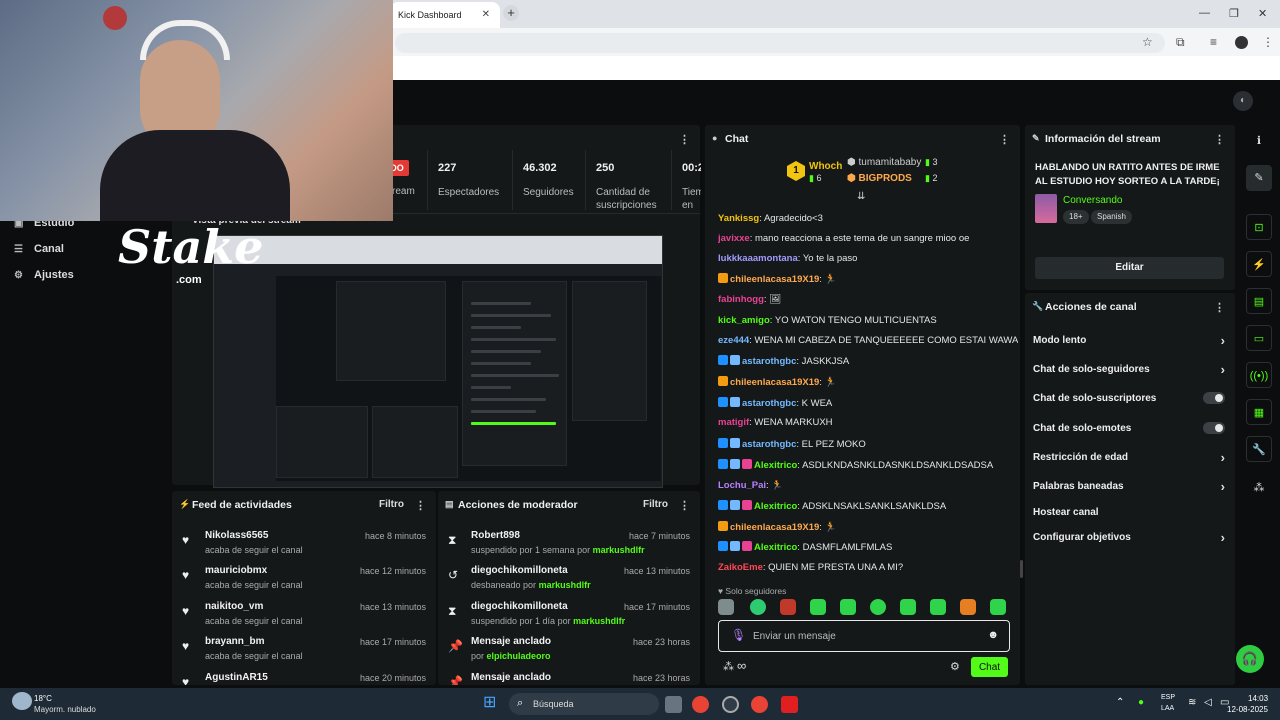  Describe the element at coordinates (1129, 486) in the screenshot. I see `banned-words-row: Palabras baneadas ›` at that location.